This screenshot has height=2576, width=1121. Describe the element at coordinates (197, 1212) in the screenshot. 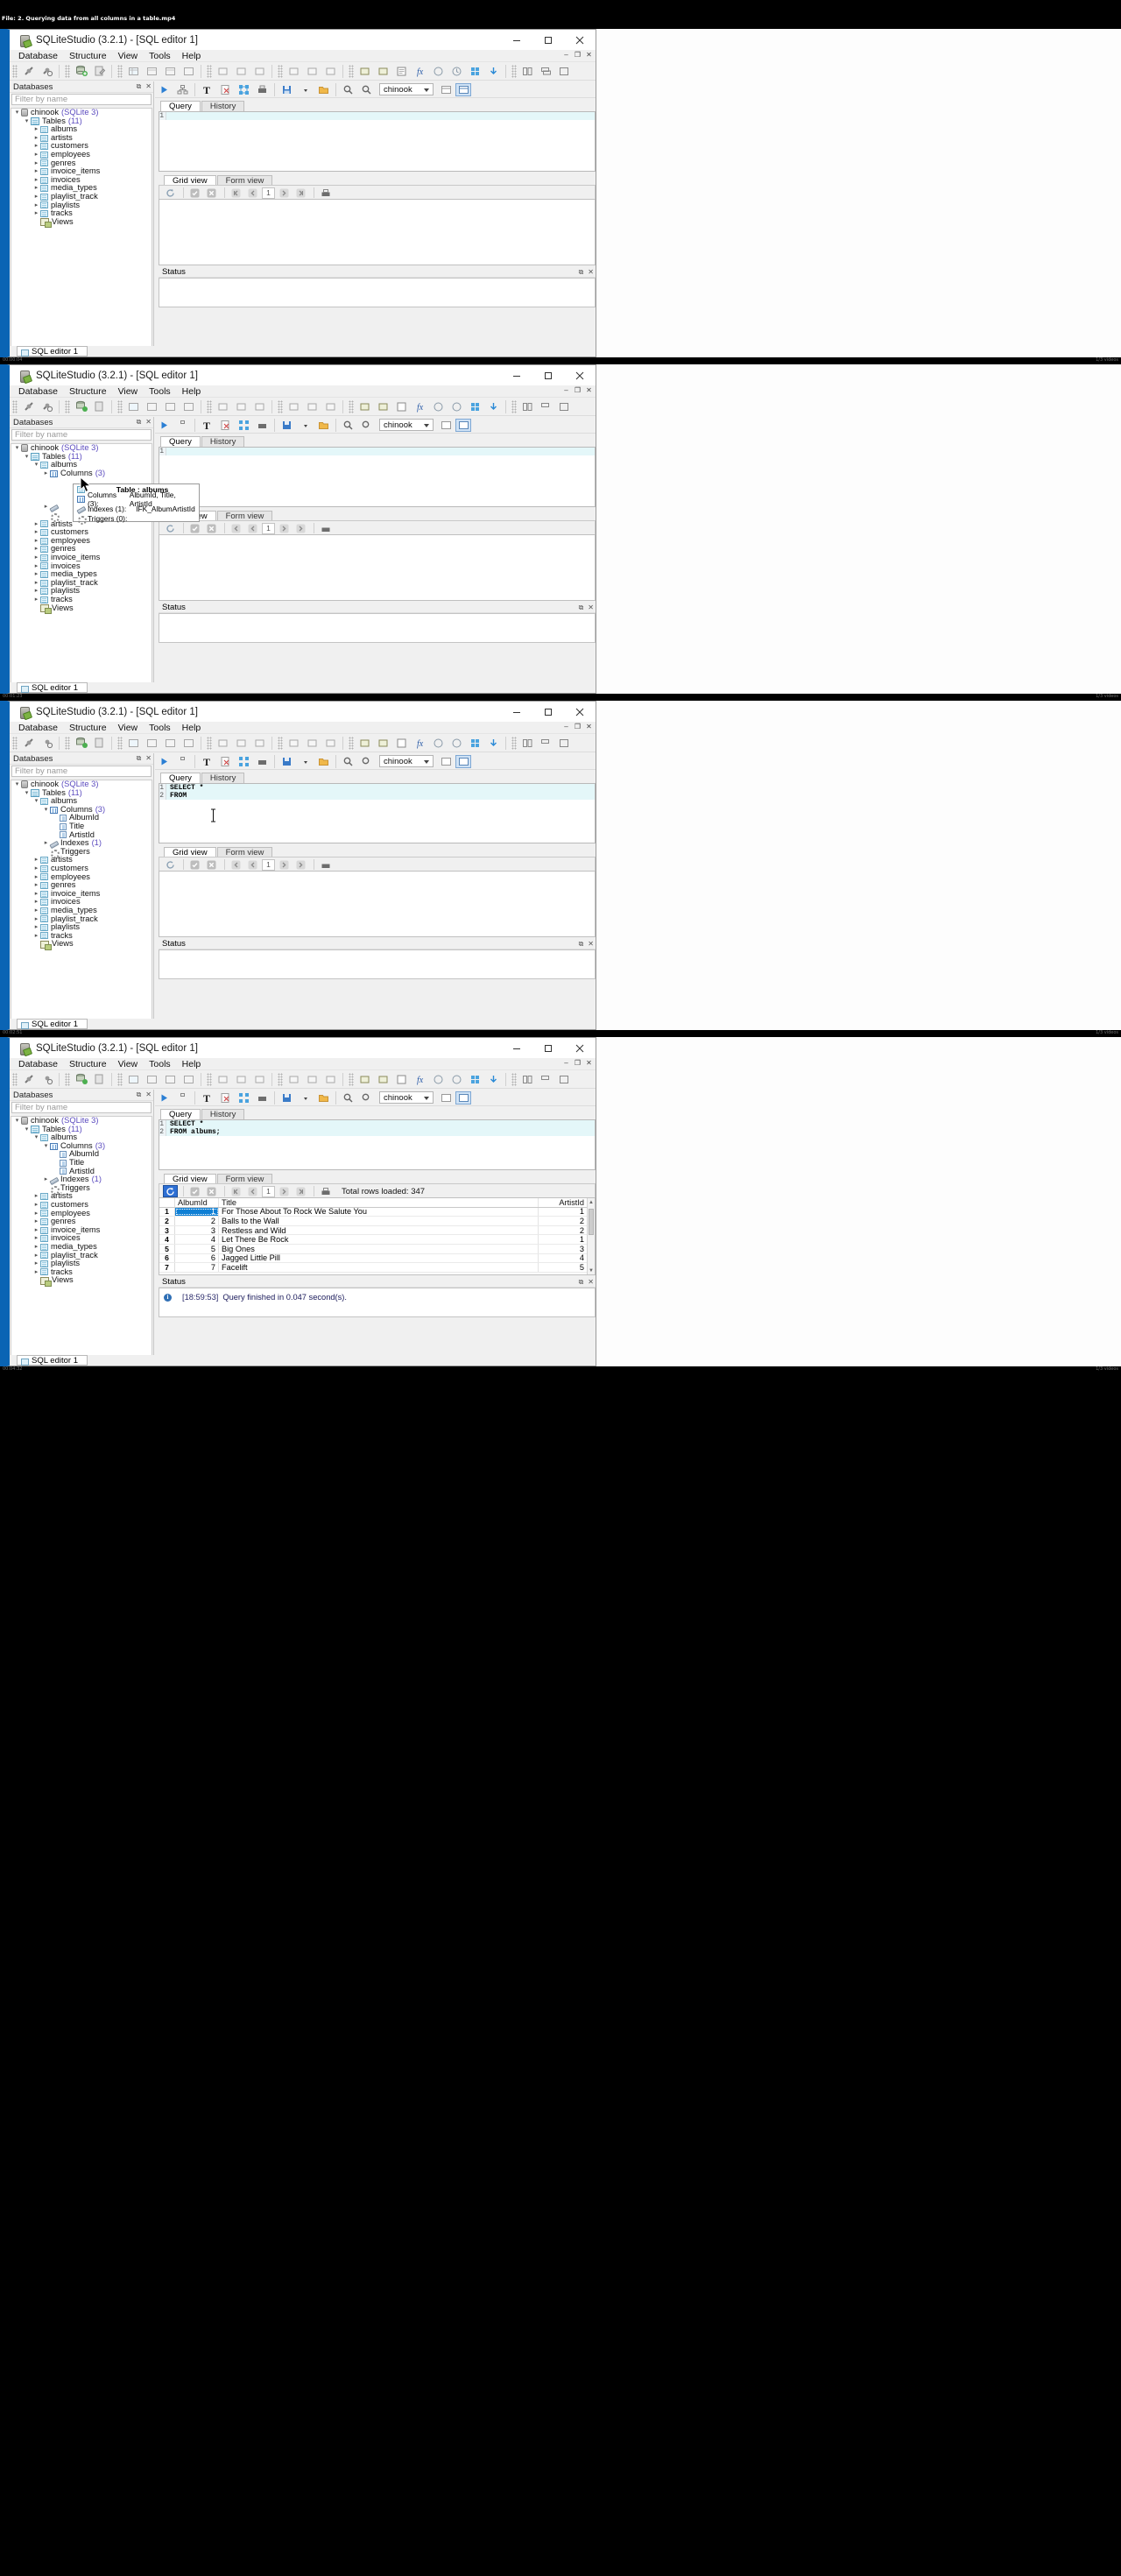

I see `cell-albumid: 1` at that location.